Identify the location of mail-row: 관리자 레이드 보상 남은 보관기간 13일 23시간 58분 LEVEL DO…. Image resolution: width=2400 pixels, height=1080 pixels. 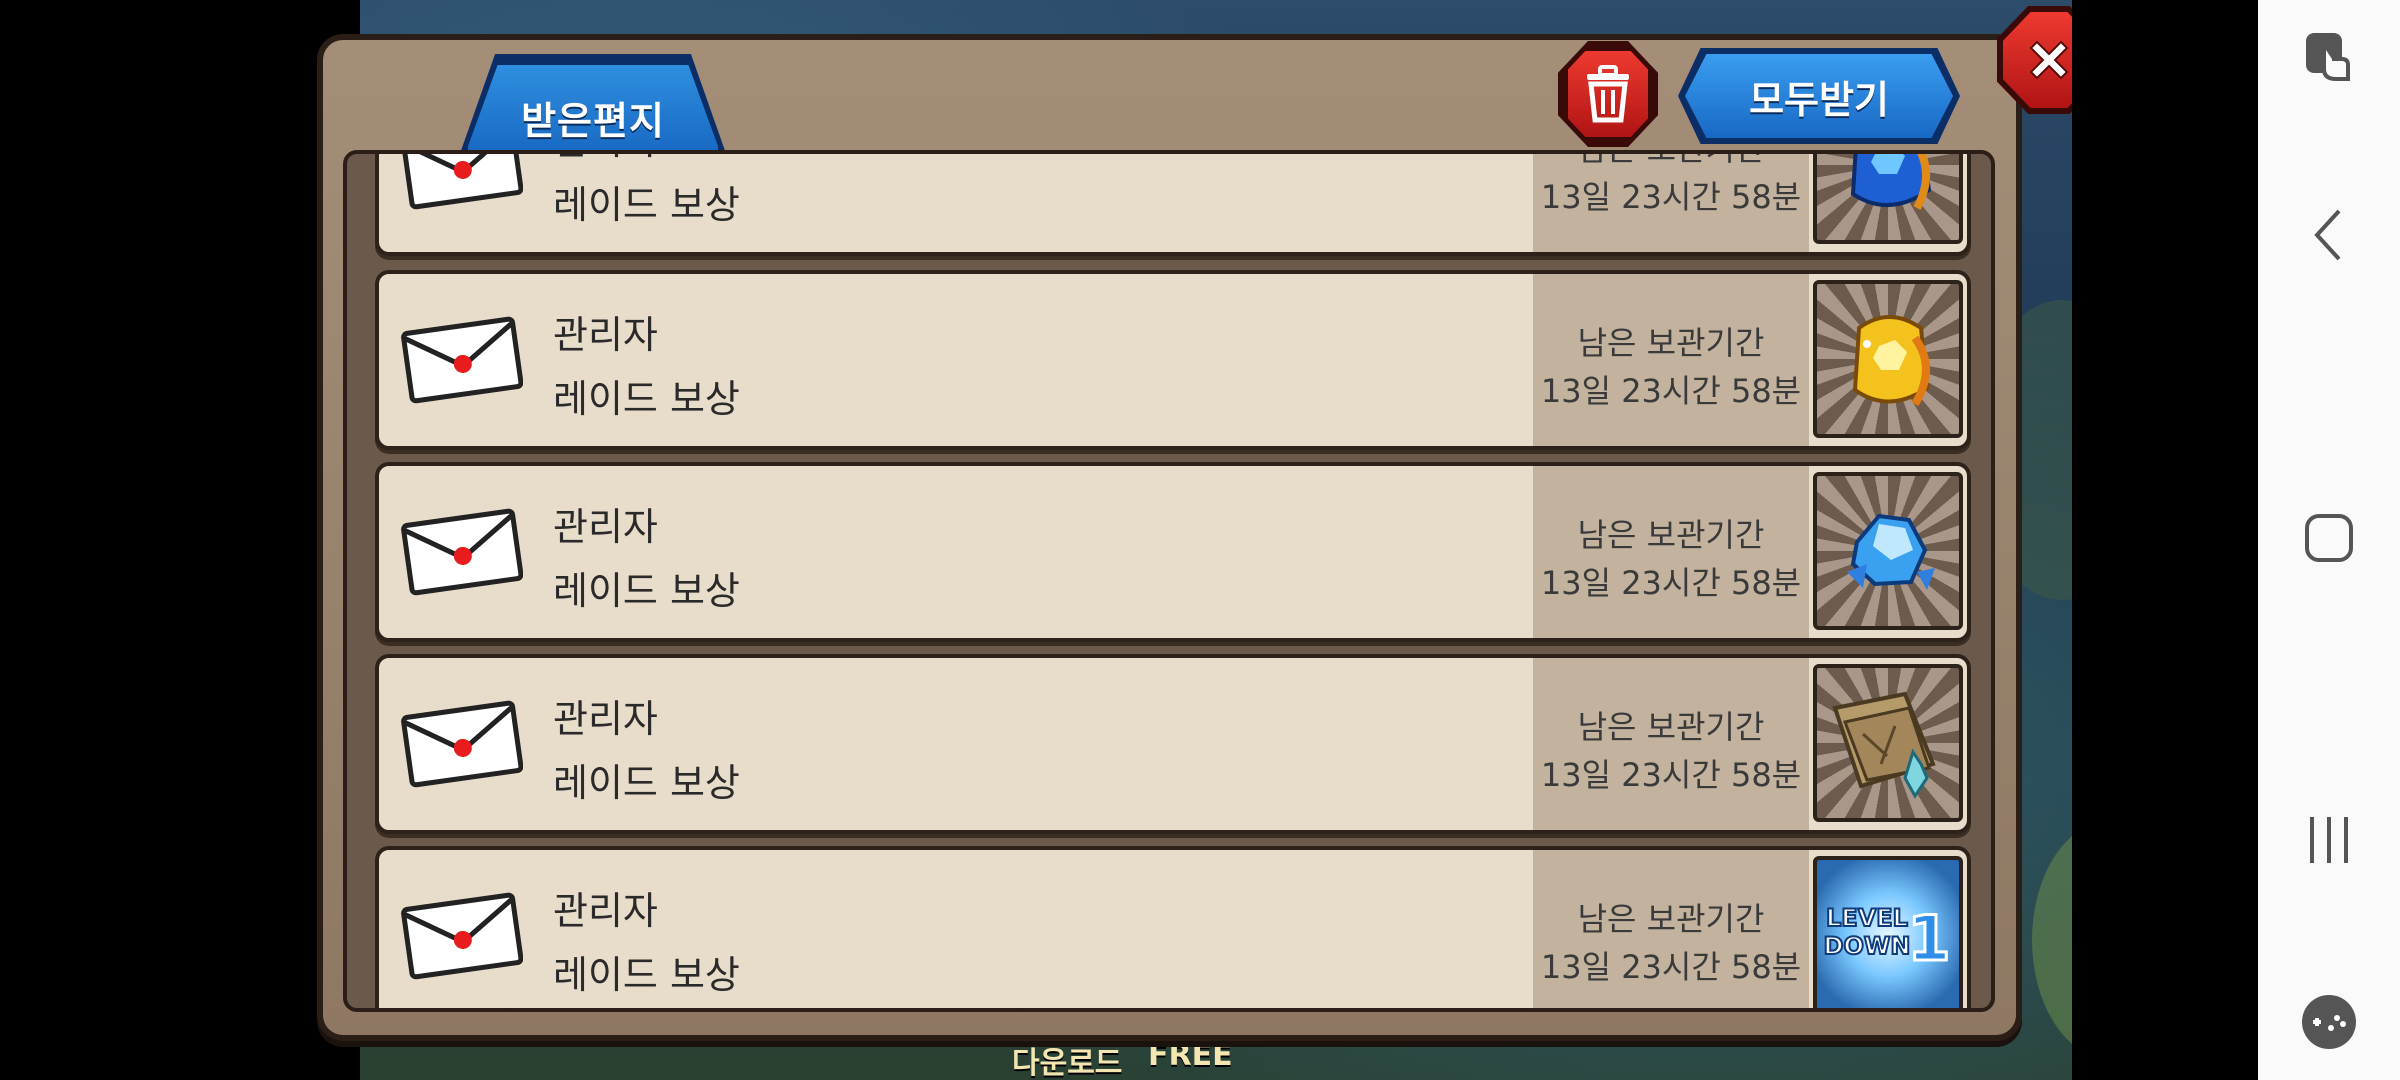
(1173, 927).